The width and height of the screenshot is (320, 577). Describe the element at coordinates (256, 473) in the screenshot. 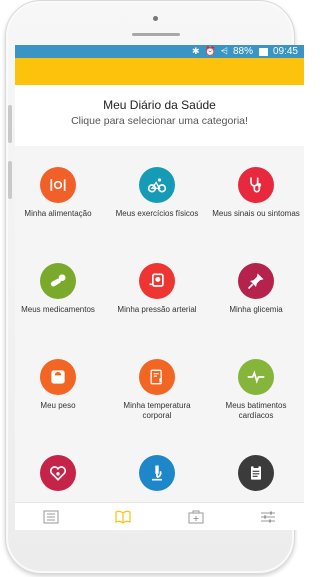

I see `clipboard-icon` at that location.